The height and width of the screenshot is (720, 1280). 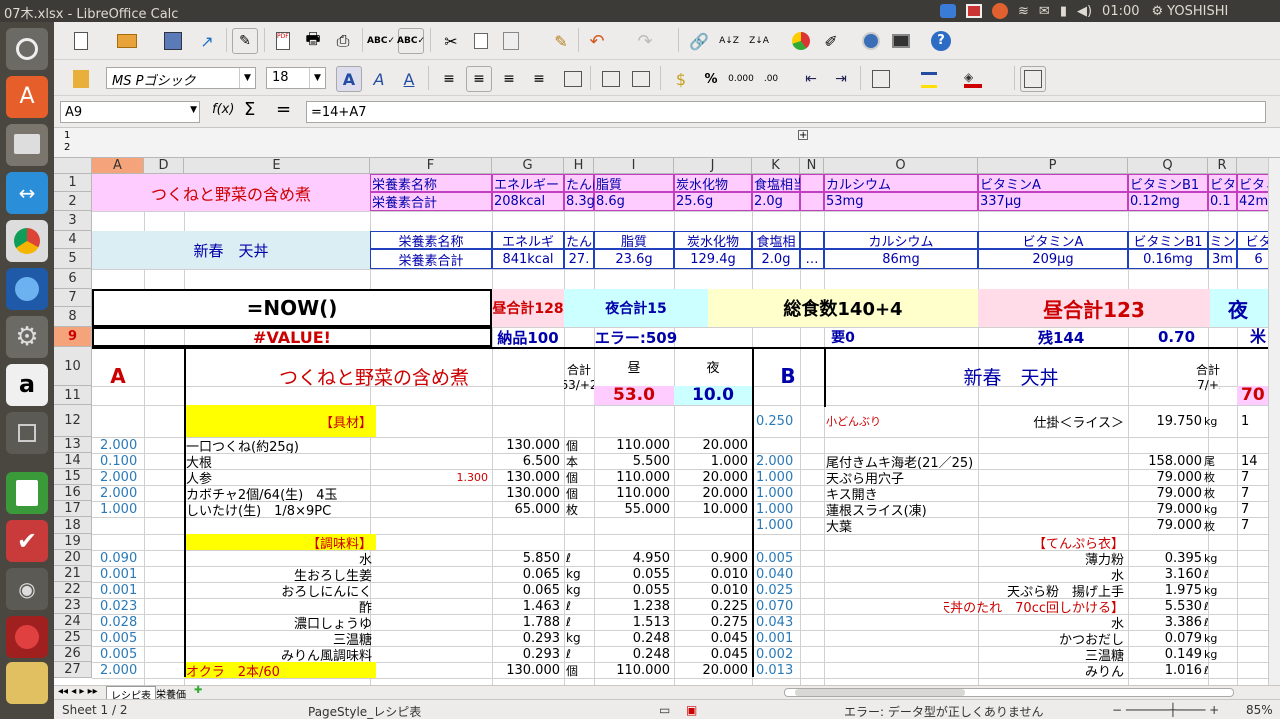 I want to click on save-icon, so click(x=173, y=41).